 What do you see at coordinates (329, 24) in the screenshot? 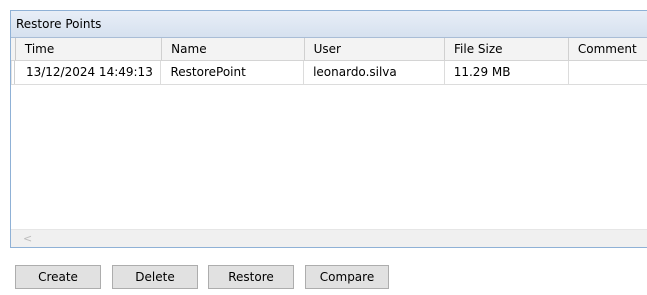
I see `panel-title: Restore Points` at bounding box center [329, 24].